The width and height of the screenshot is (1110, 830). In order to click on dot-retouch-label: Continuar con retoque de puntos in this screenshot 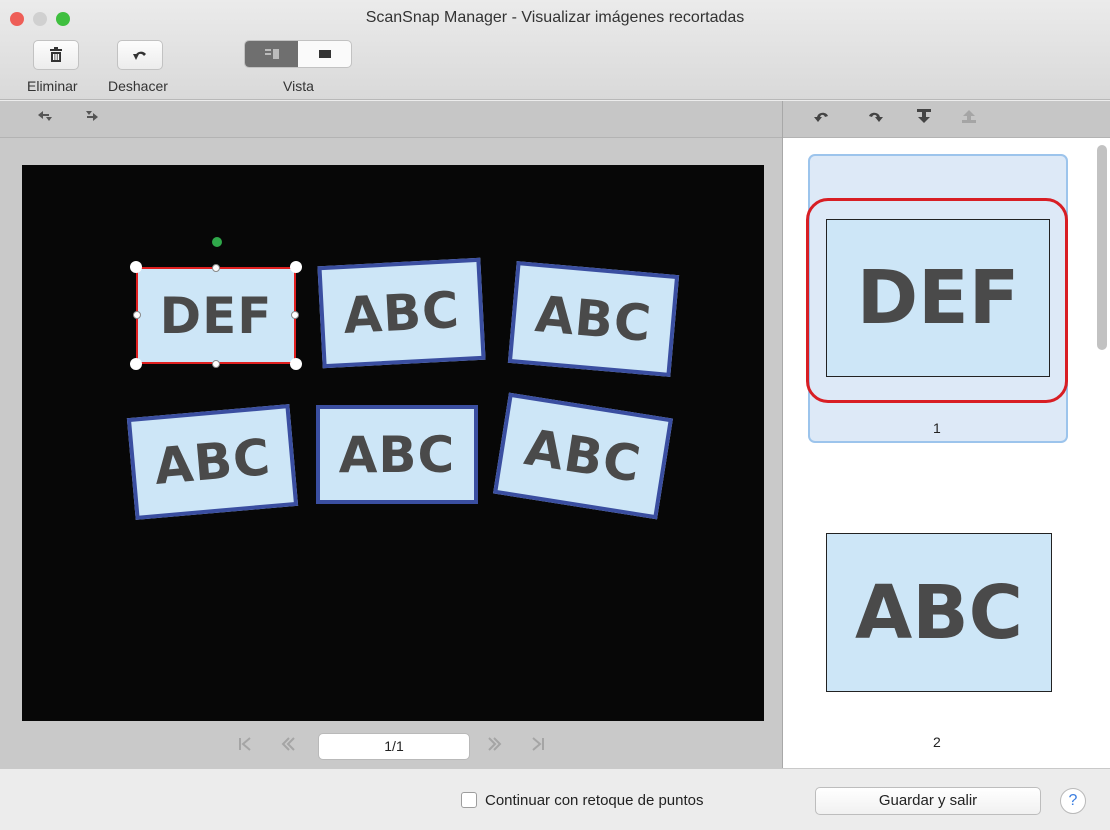, I will do `click(594, 800)`.